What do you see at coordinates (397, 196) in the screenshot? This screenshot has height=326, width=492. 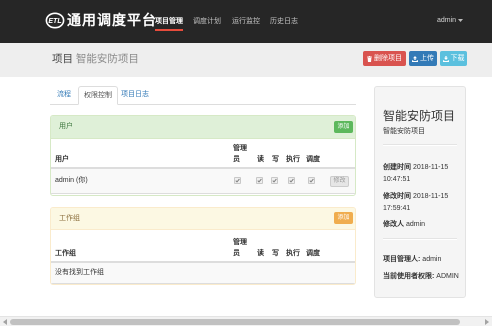 I see `modified-time-label: 修改时间` at bounding box center [397, 196].